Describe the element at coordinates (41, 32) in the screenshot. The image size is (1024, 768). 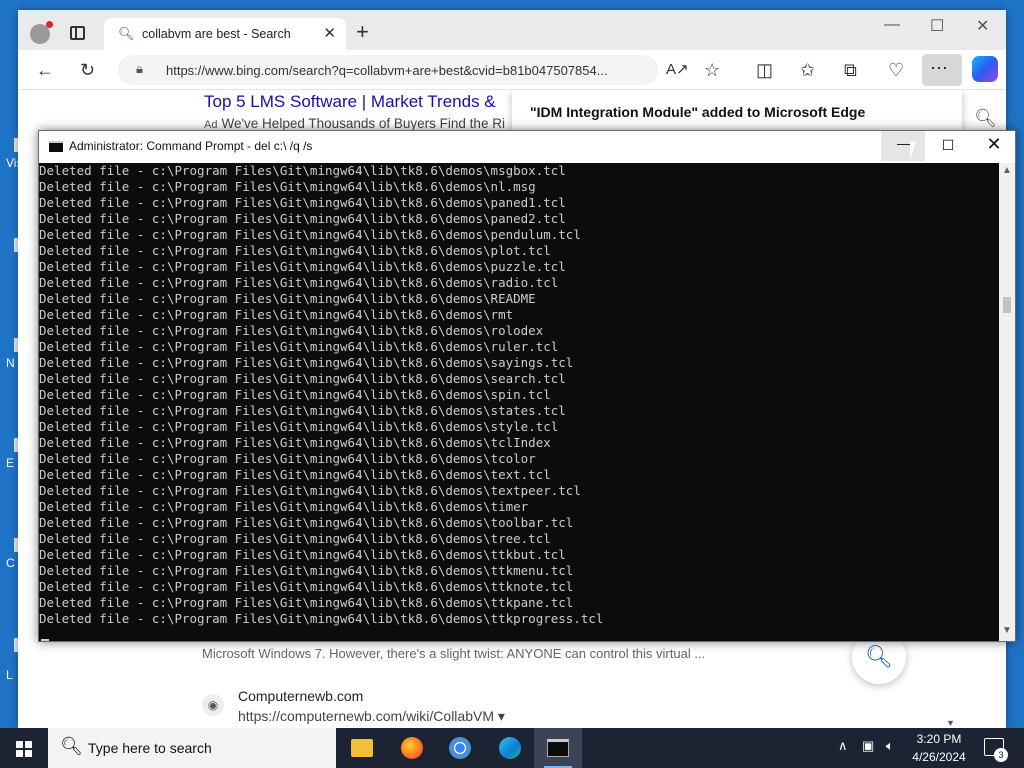
I see `profile-avatar` at that location.